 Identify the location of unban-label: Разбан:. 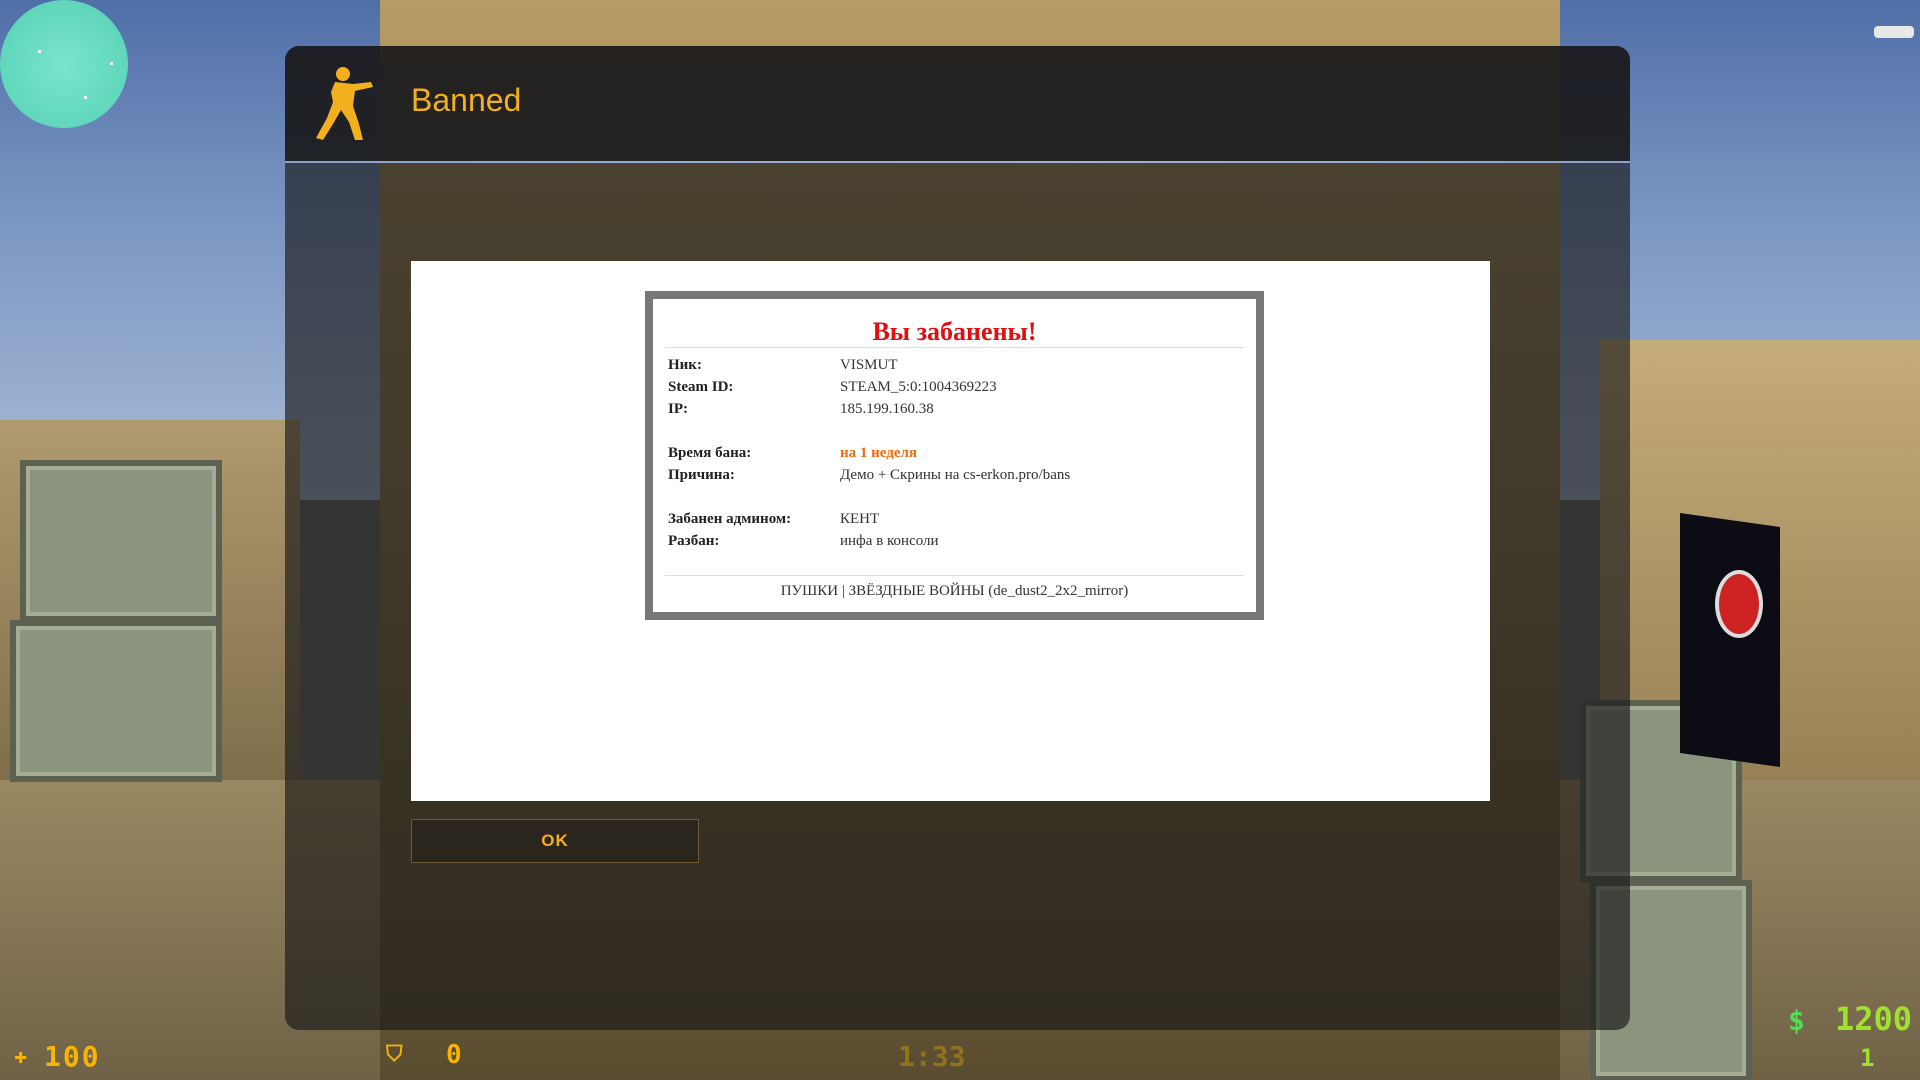
(694, 541).